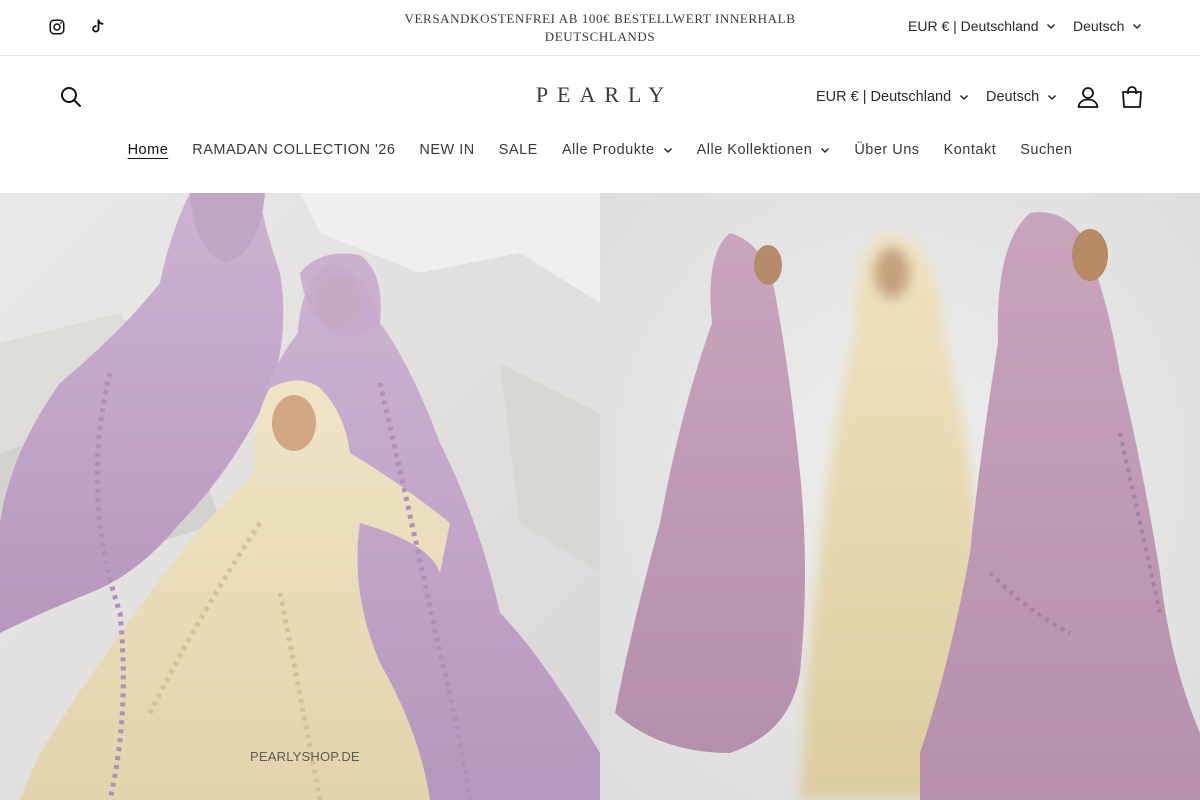  I want to click on nav-item-suchen: Suchen, so click(1046, 150).